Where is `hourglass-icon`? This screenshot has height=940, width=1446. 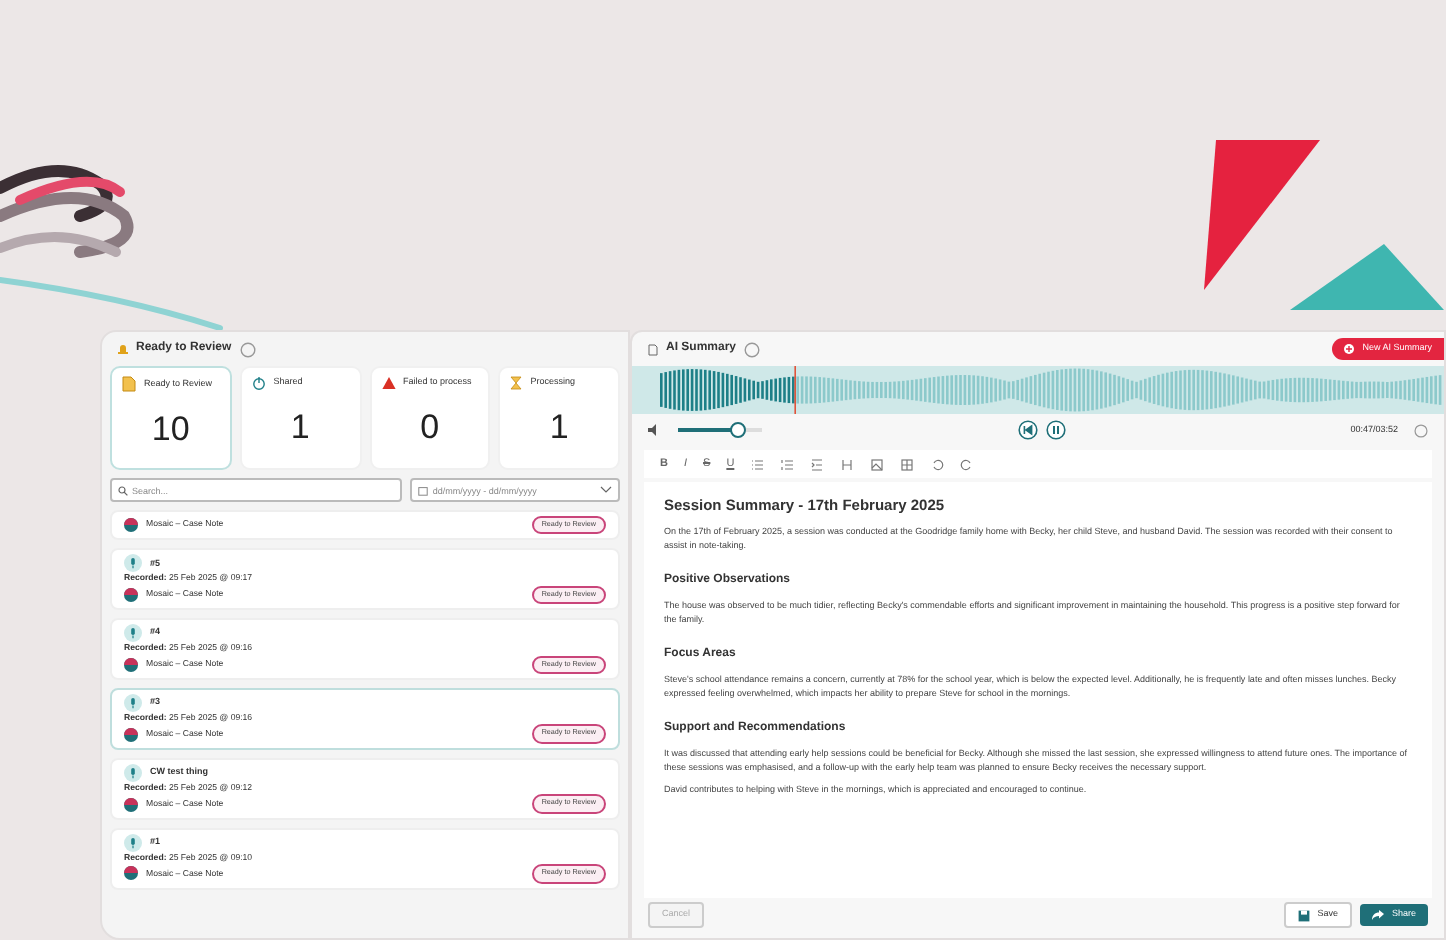 hourglass-icon is located at coordinates (516, 383).